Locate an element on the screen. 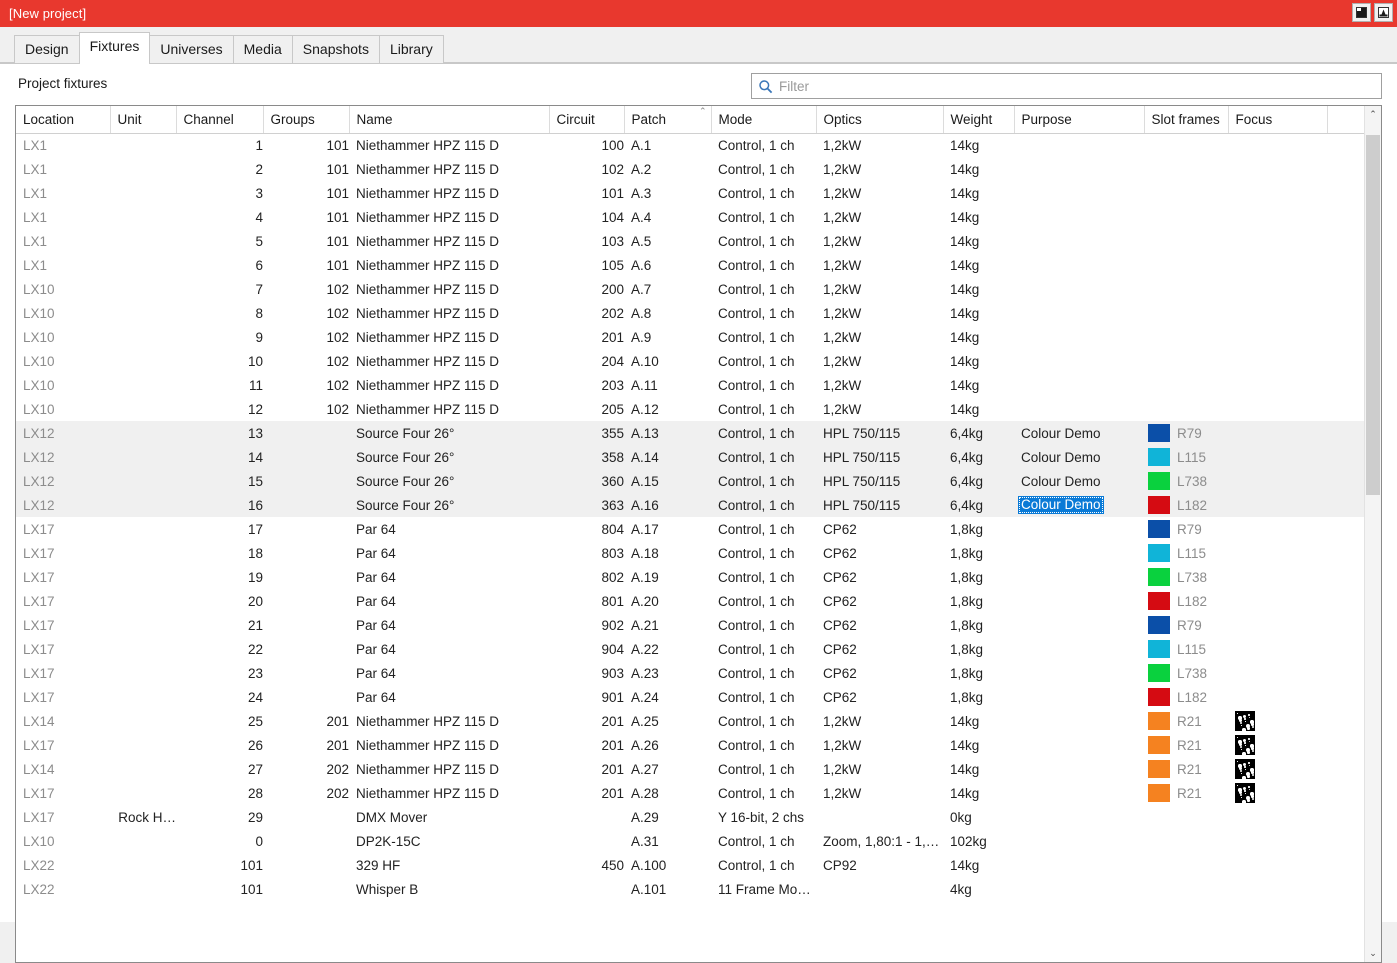  optics-cell: HPL 750/115 is located at coordinates (879, 505).